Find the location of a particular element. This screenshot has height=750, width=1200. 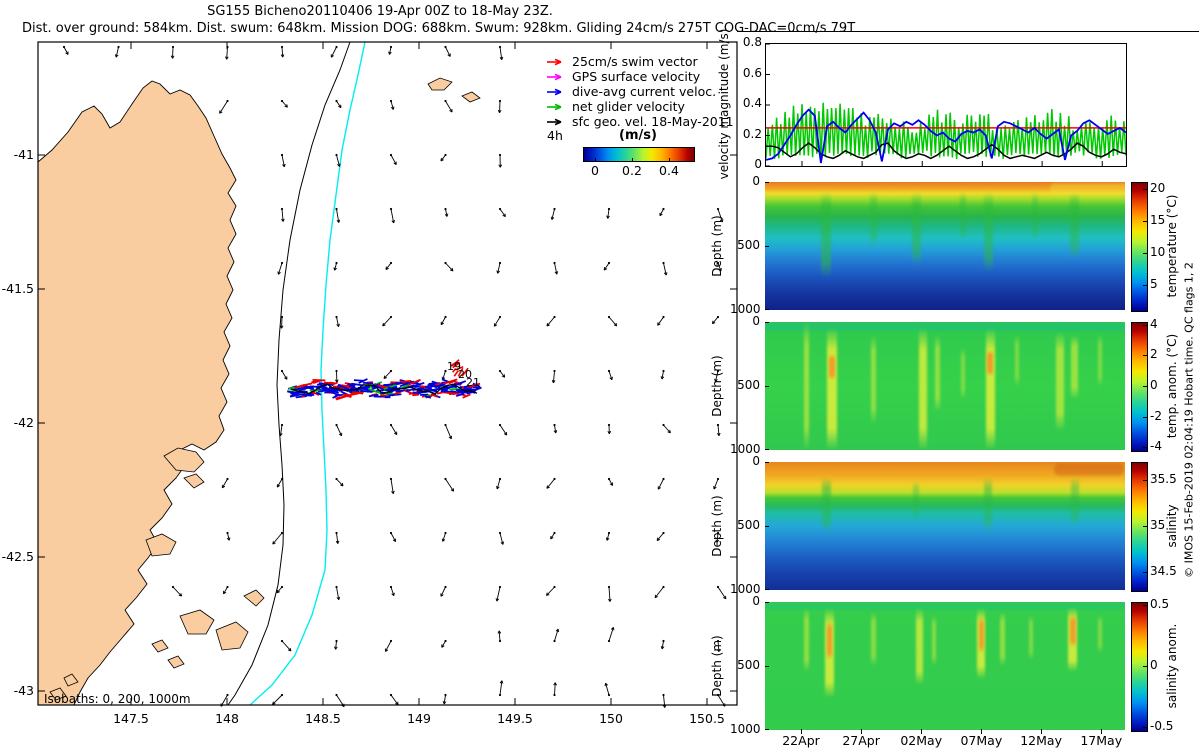

colorbar-label: salinity is located at coordinates (1172, 526).